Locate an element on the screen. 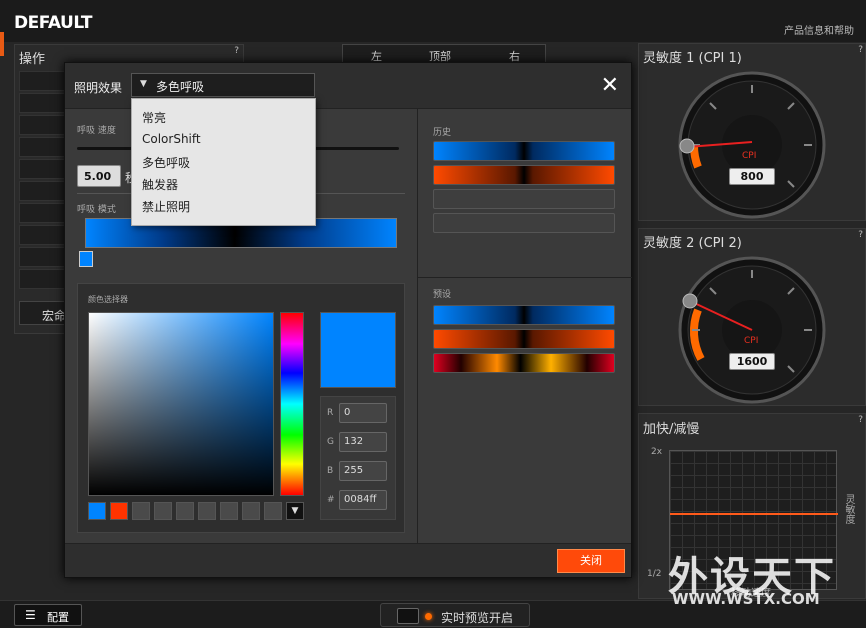 The image size is (866, 628). acceleration-title: 加快/减慢 is located at coordinates (671, 429).